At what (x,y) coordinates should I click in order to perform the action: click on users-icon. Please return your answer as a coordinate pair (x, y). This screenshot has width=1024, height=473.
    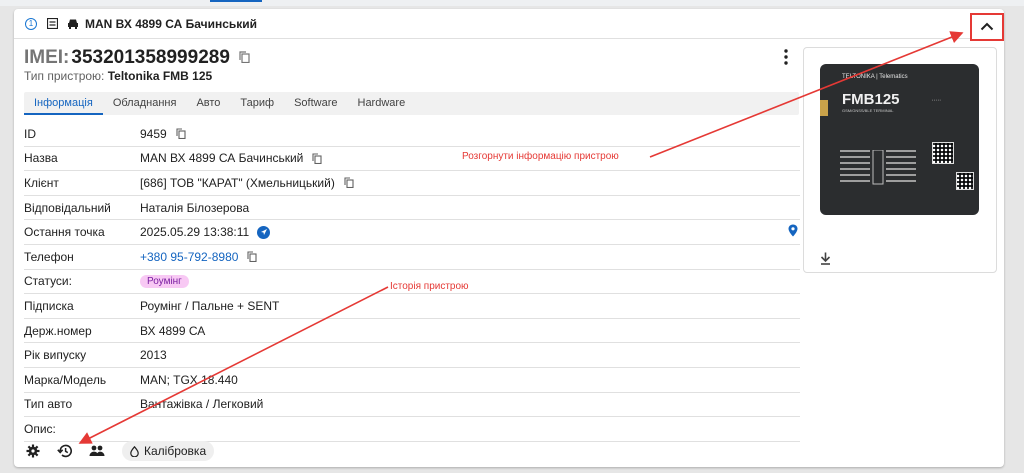
    Looking at the image, I should click on (97, 451).